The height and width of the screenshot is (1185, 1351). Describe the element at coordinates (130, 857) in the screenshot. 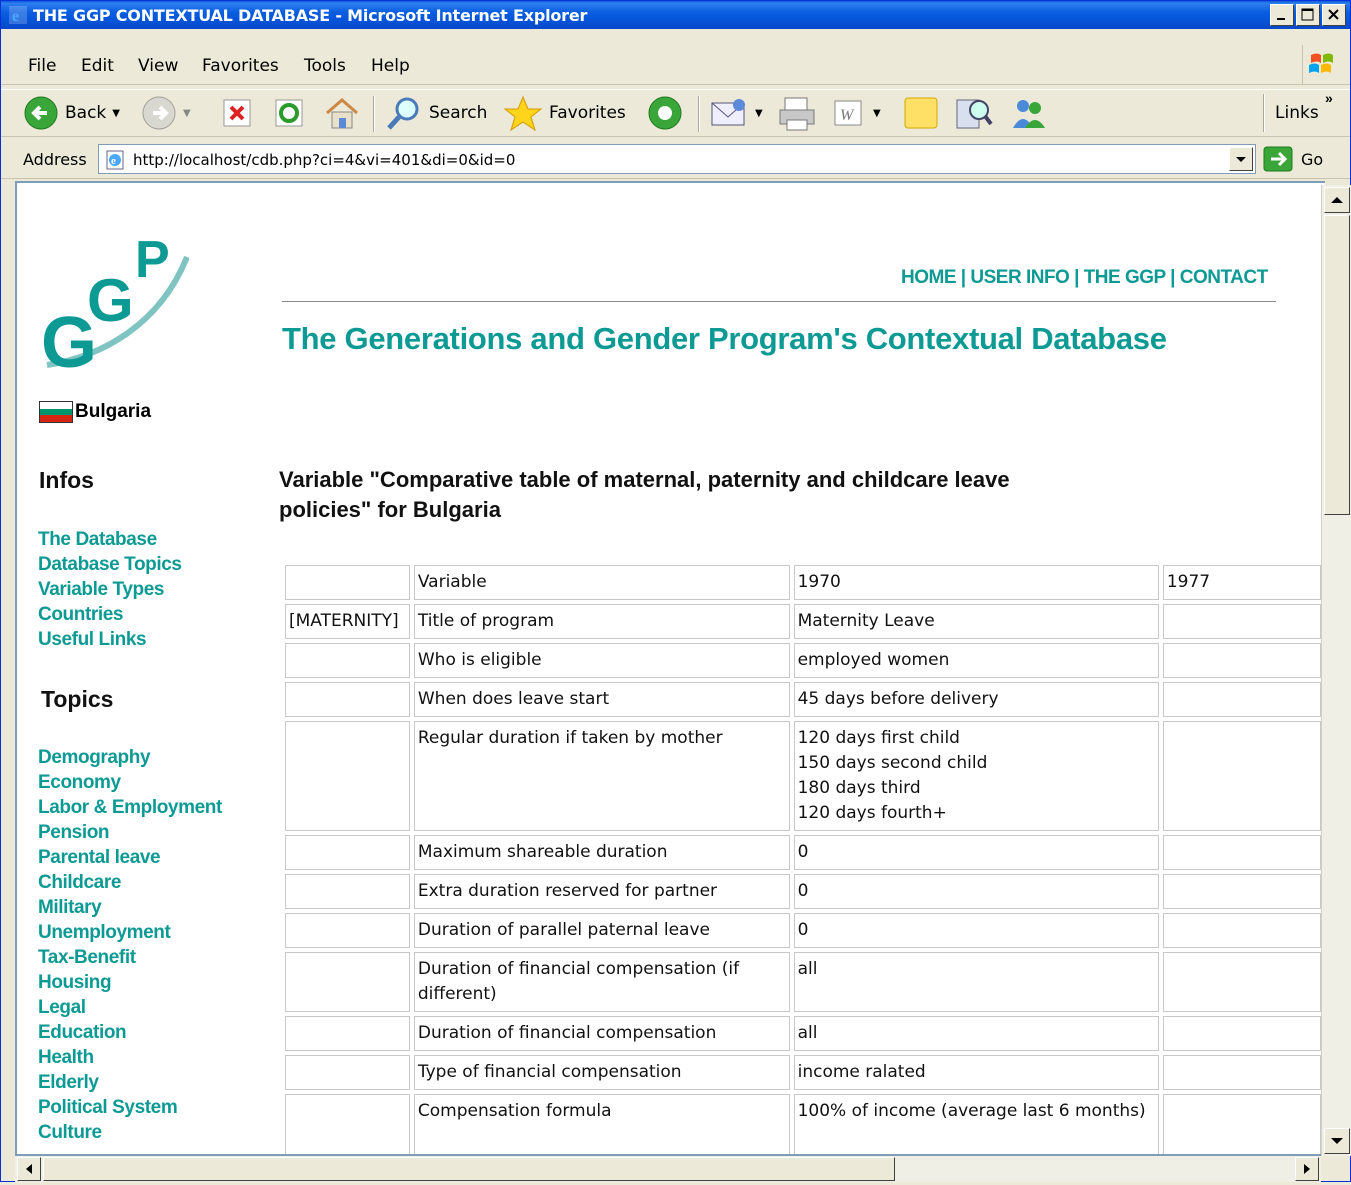

I see `topic-parental-leave: Parental leave` at that location.